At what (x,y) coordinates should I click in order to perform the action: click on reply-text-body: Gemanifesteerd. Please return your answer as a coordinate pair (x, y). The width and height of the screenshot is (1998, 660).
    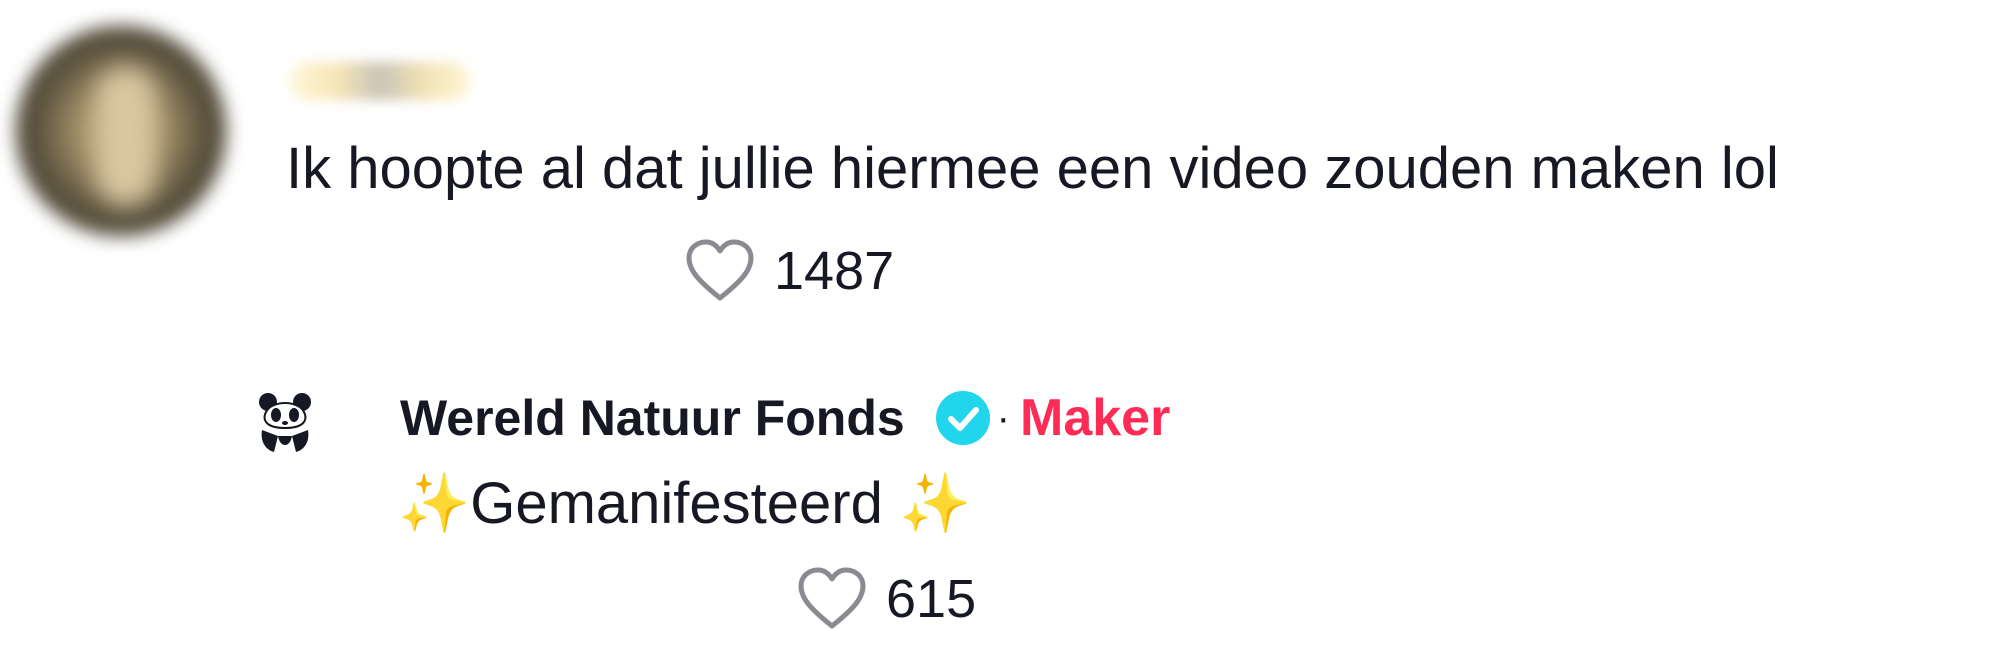
    Looking at the image, I should click on (684, 503).